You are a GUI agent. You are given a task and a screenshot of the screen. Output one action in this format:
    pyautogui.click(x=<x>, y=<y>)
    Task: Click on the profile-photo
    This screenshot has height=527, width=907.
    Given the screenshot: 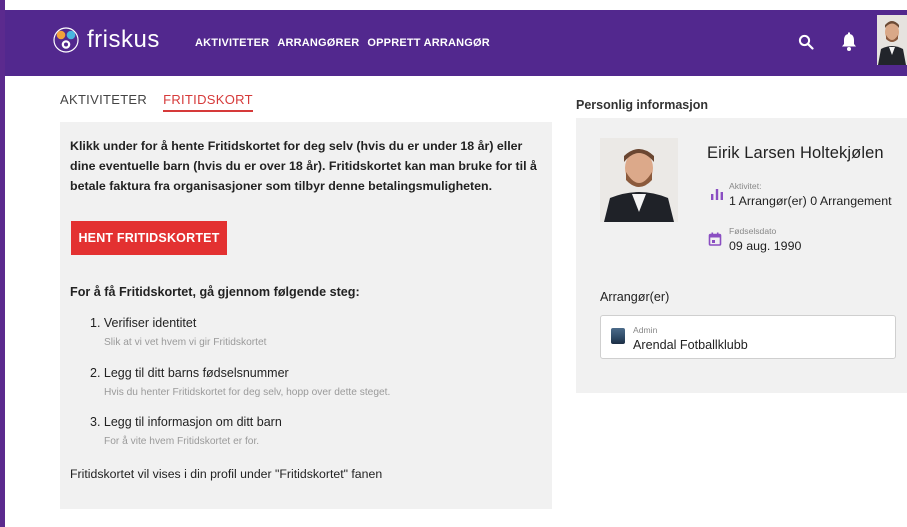 What is the action you would take?
    pyautogui.click(x=639, y=180)
    